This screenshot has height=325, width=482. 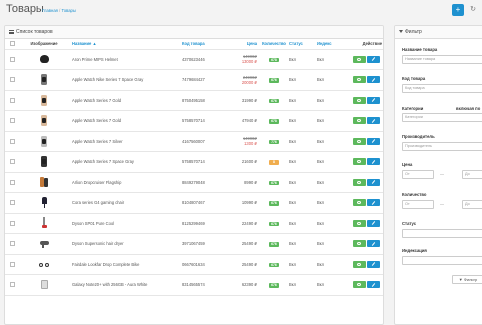 What do you see at coordinates (249, 264) in the screenshot?
I see `price-value: 25490 ₽` at bounding box center [249, 264].